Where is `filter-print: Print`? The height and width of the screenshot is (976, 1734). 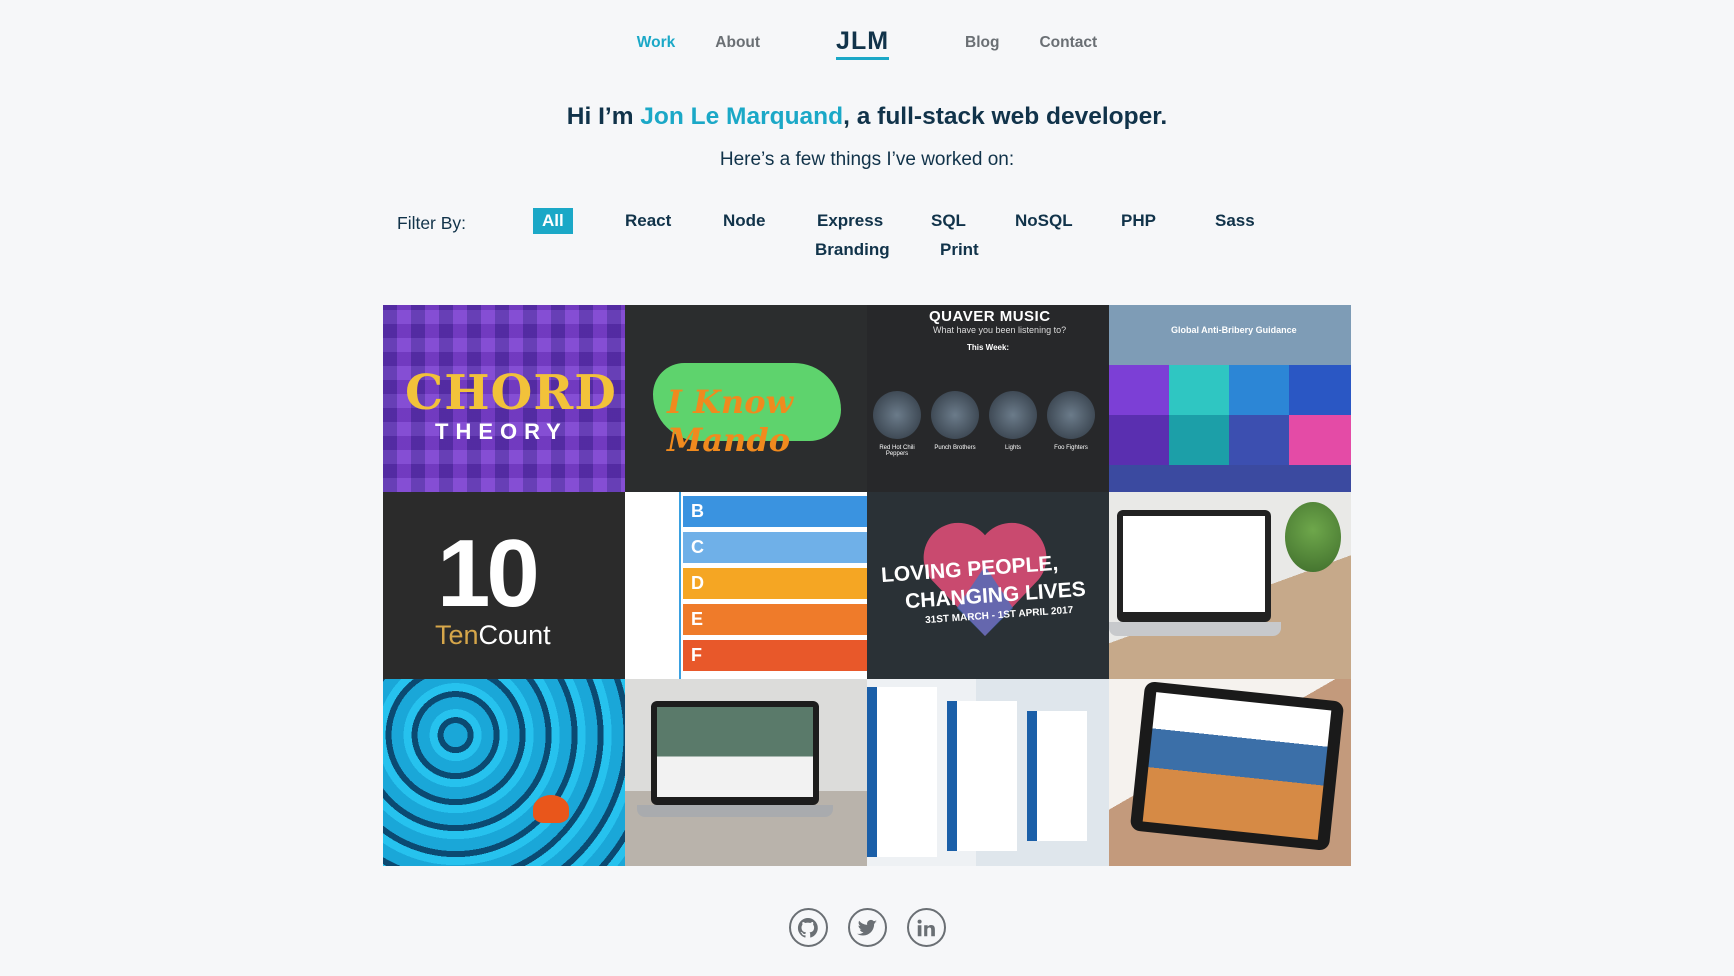 filter-print: Print is located at coordinates (959, 250).